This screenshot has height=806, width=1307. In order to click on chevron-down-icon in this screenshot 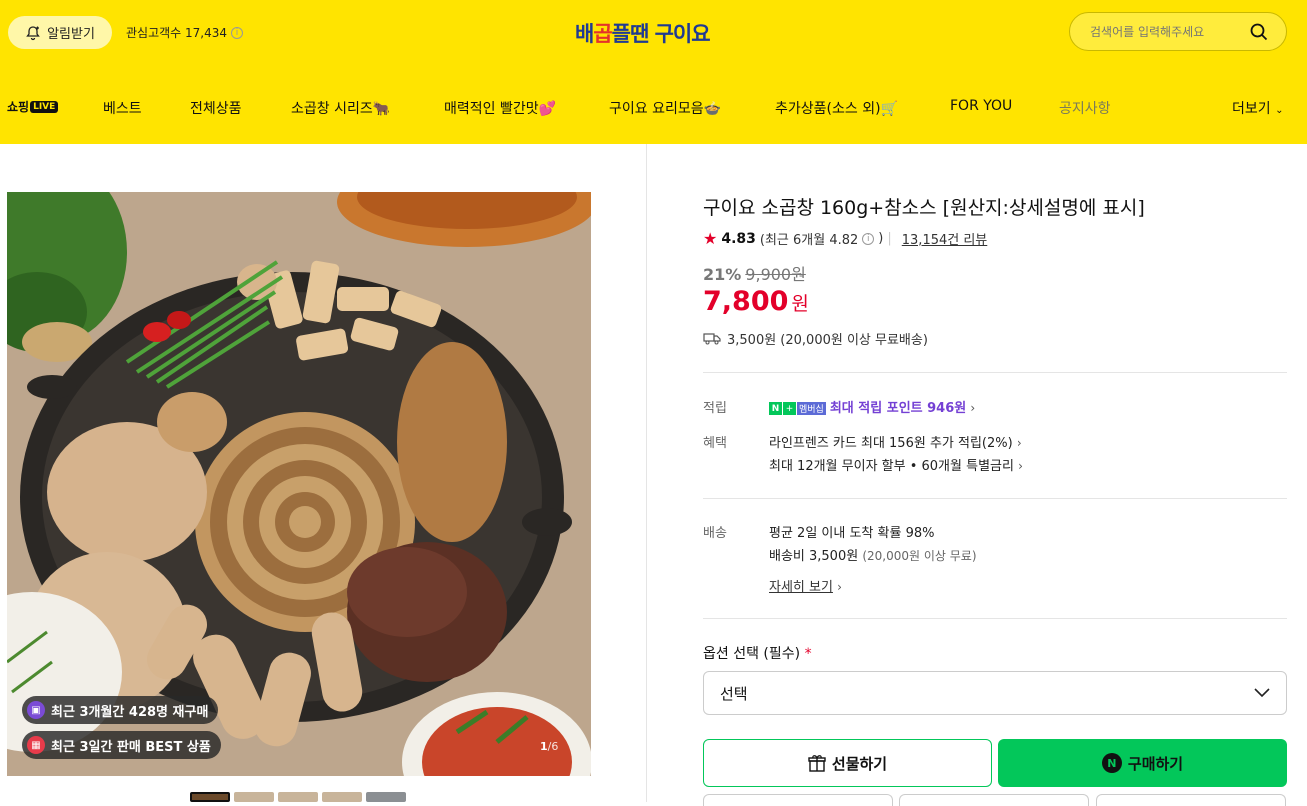, I will do `click(1262, 693)`.